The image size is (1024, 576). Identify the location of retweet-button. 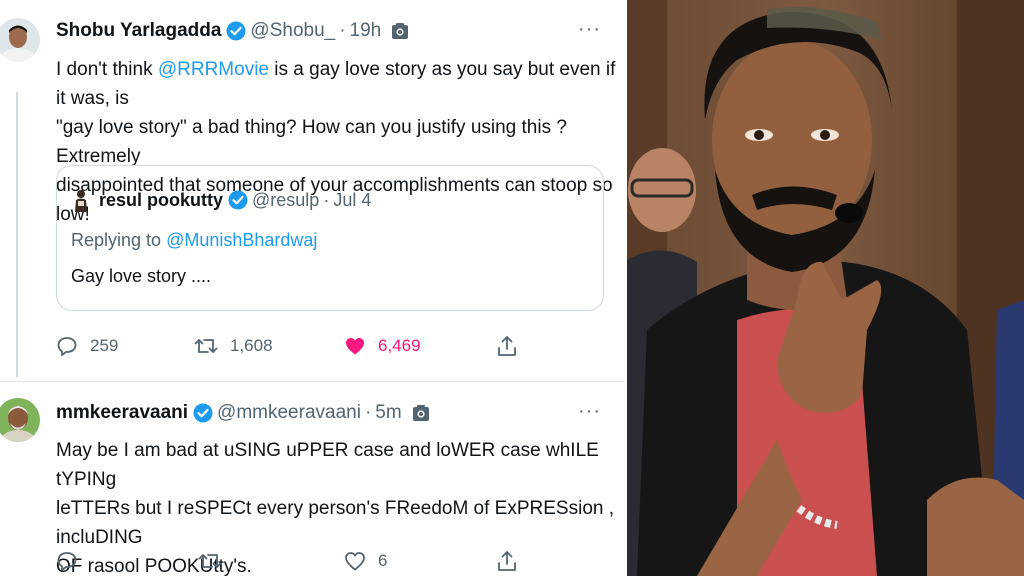
(216, 561).